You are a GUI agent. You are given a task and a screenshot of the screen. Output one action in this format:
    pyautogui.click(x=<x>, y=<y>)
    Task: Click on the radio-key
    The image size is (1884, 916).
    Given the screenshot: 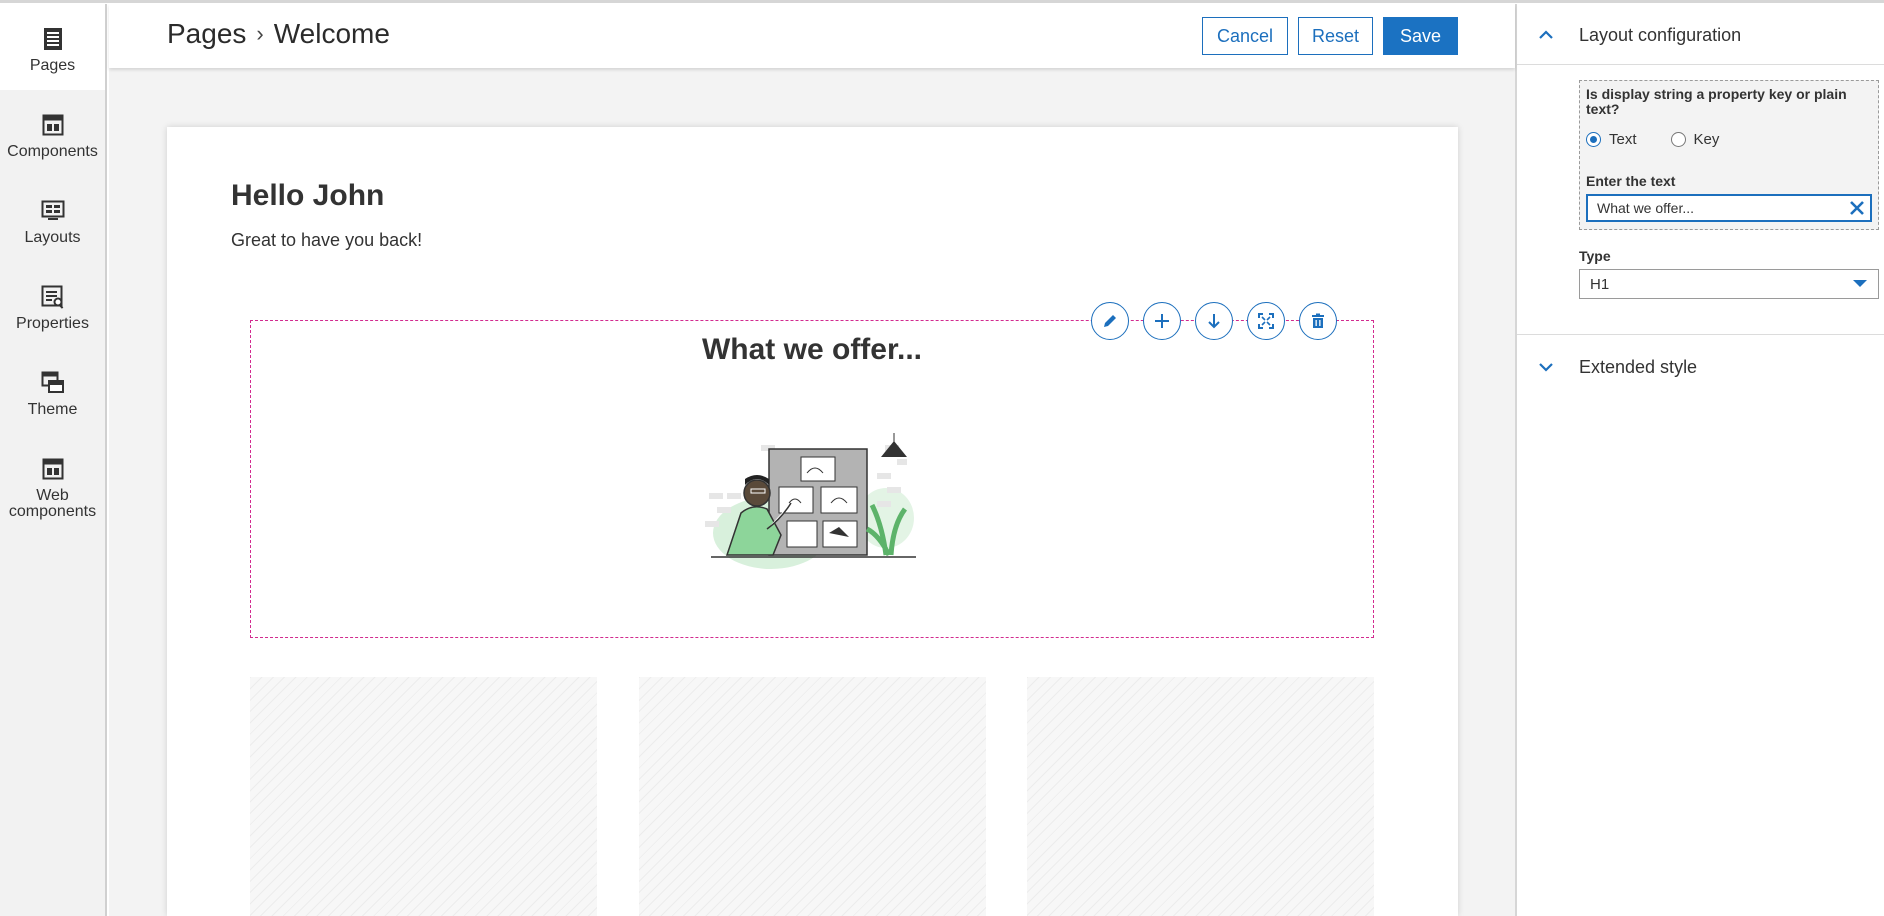 What is the action you would take?
    pyautogui.click(x=1678, y=139)
    